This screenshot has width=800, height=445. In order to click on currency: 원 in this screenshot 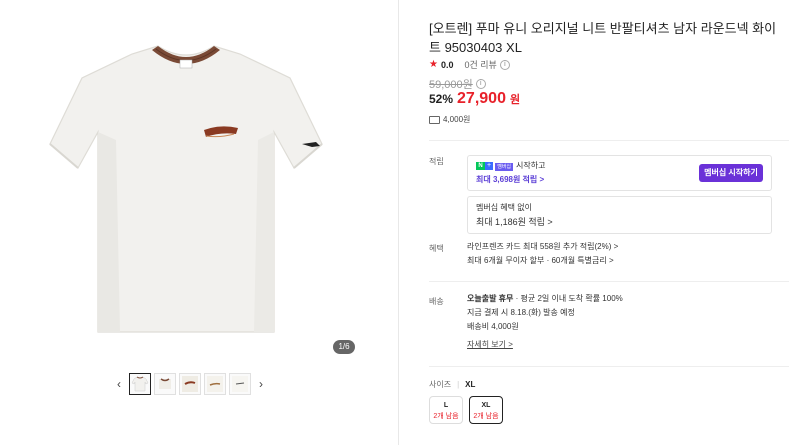, I will do `click(515, 100)`.